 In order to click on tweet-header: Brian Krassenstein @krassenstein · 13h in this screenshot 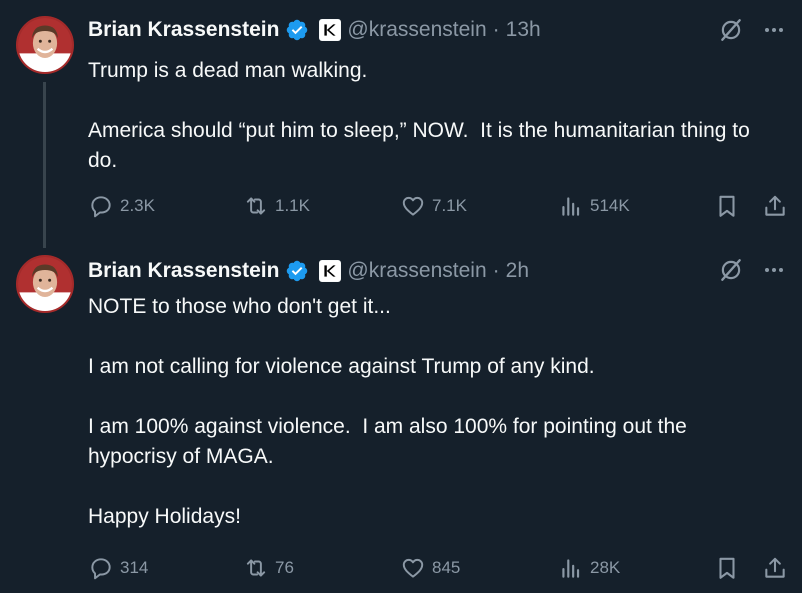, I will do `click(314, 30)`.